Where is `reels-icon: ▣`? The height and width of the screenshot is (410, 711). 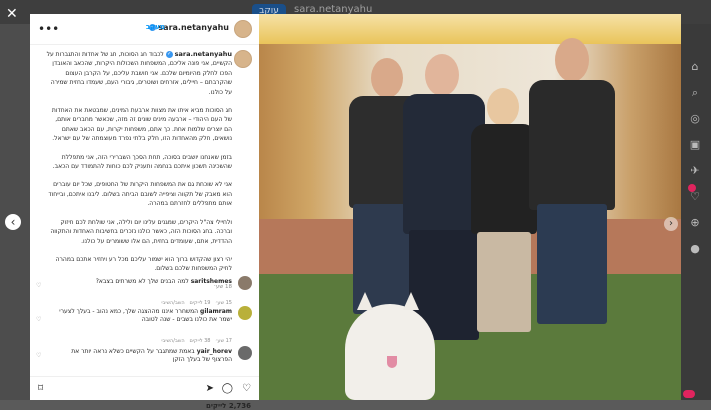
reels-icon: ▣ is located at coordinates (695, 145).